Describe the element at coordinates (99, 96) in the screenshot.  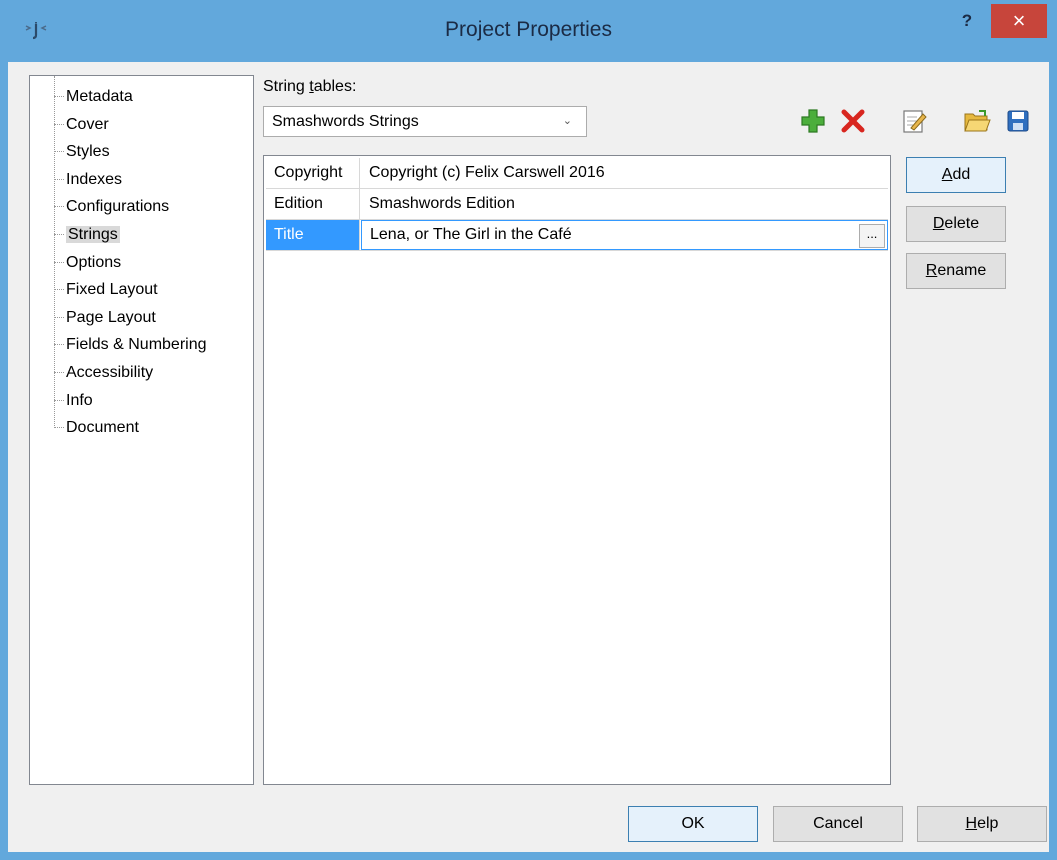
I see `tree-item-label: Metadata` at that location.